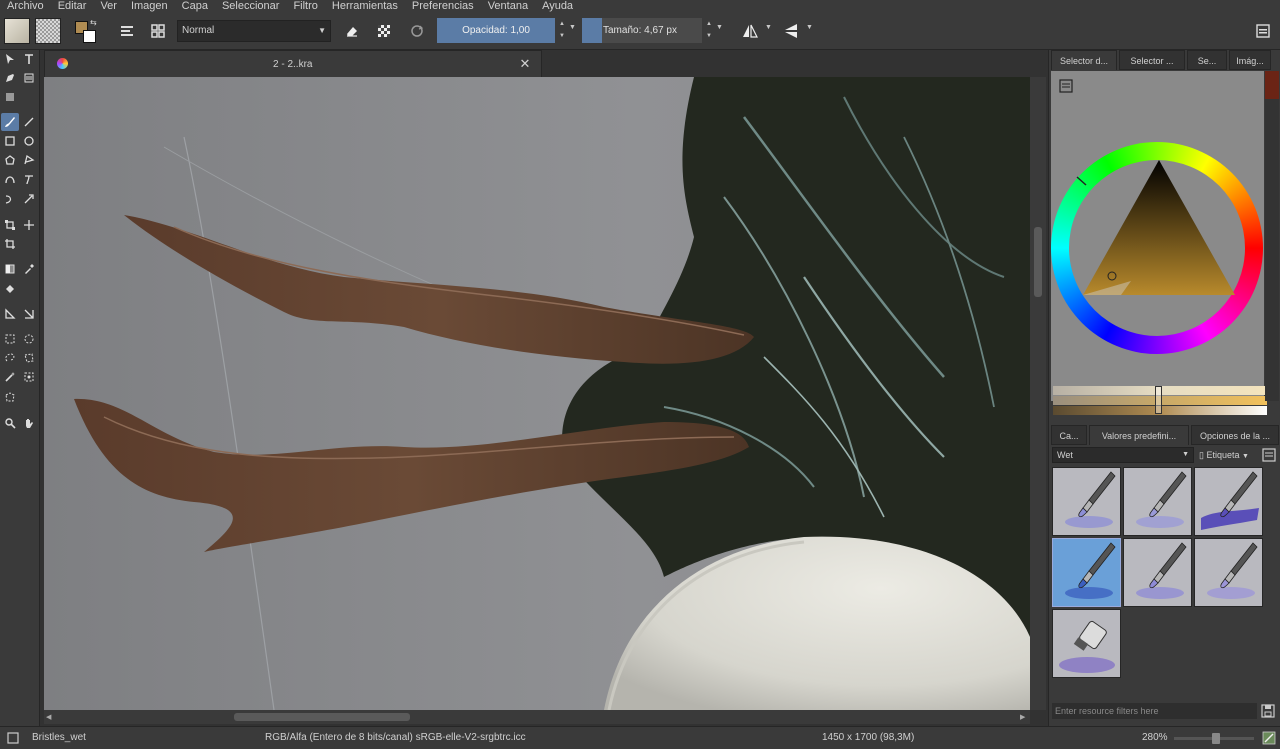 The height and width of the screenshot is (749, 1280). What do you see at coordinates (29, 78) in the screenshot?
I see `calligraphy-tool` at bounding box center [29, 78].